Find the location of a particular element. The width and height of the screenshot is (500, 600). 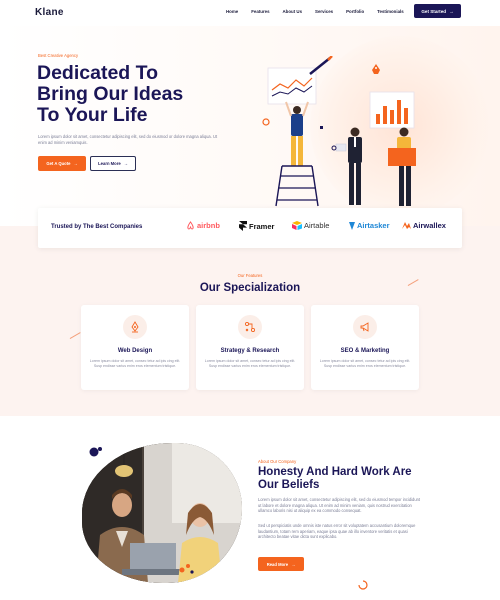

nav-item-testimonials: Testimonials is located at coordinates (390, 11).